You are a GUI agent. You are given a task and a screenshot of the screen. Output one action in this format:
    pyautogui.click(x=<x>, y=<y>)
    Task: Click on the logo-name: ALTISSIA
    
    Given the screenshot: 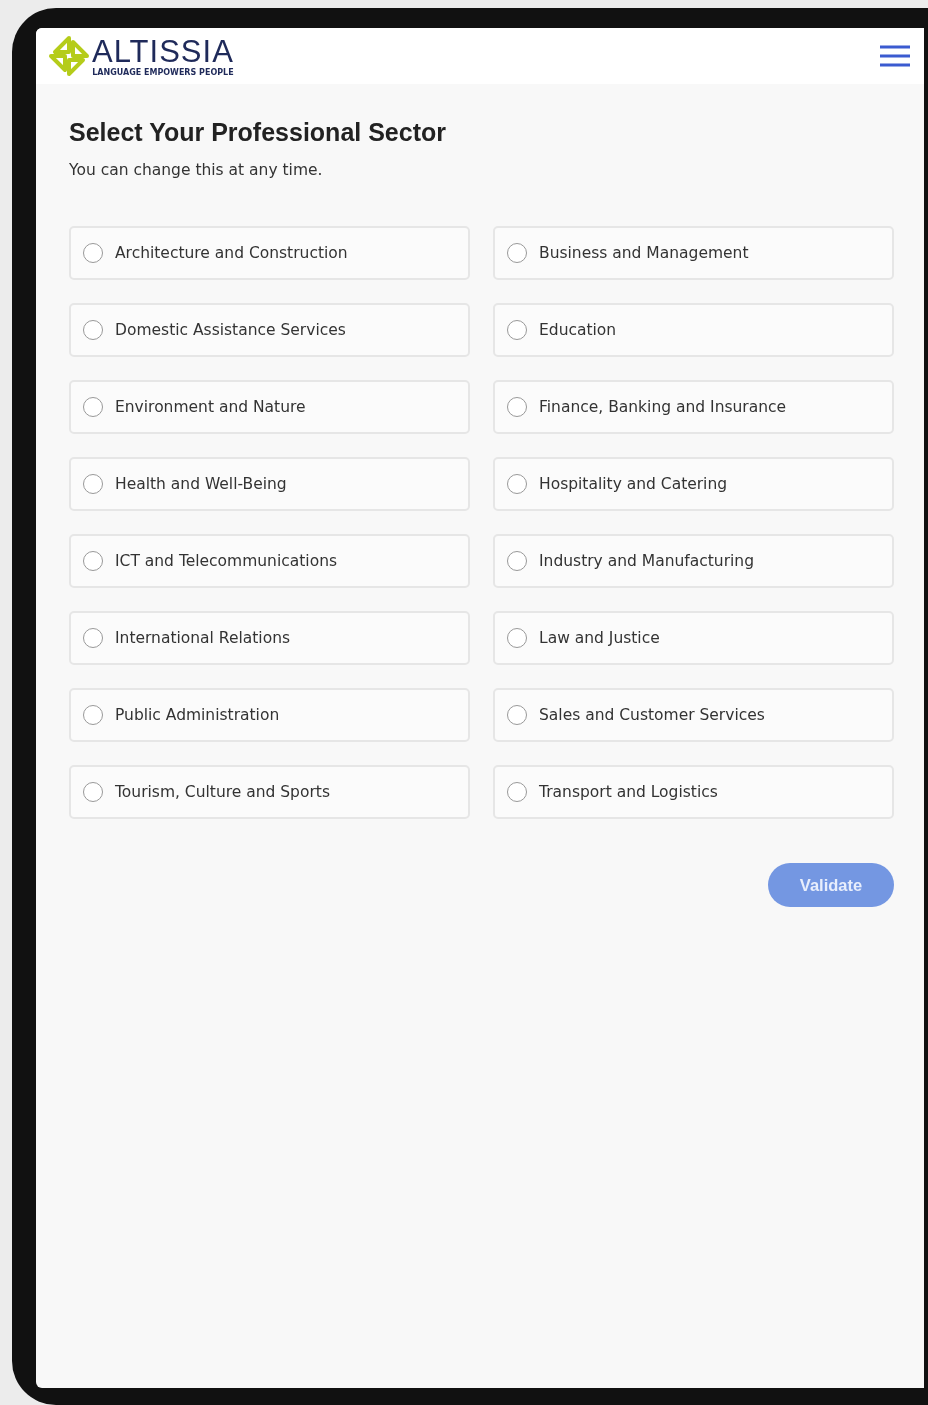 What is the action you would take?
    pyautogui.click(x=163, y=51)
    